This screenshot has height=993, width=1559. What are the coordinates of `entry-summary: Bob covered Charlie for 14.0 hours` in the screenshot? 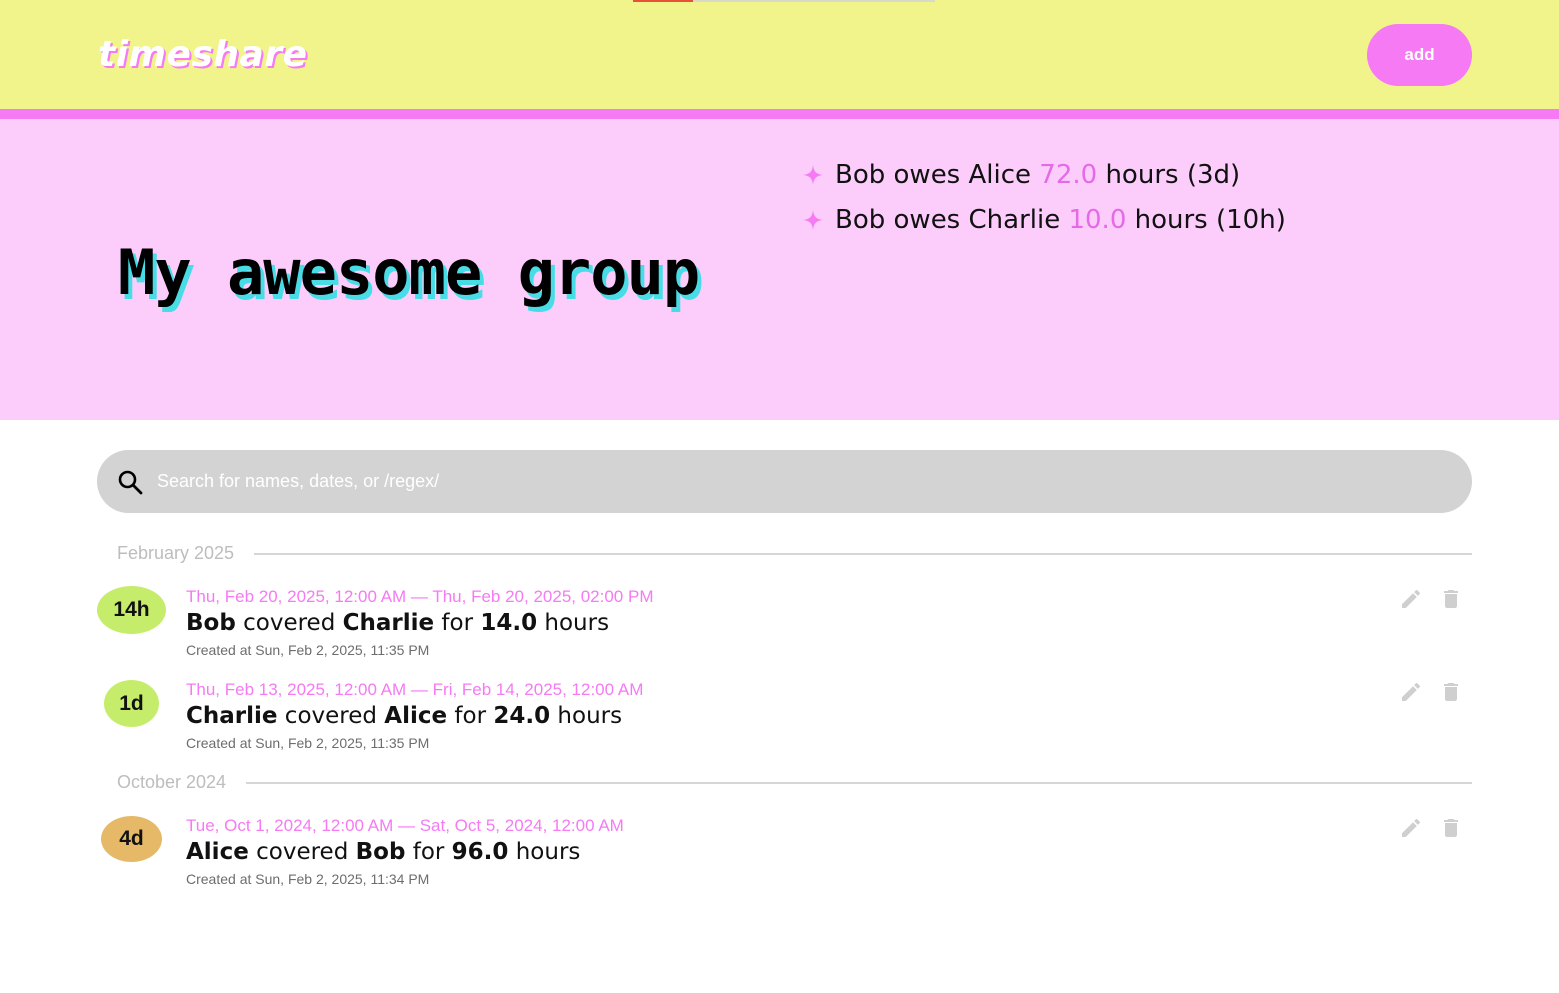 It's located at (397, 623).